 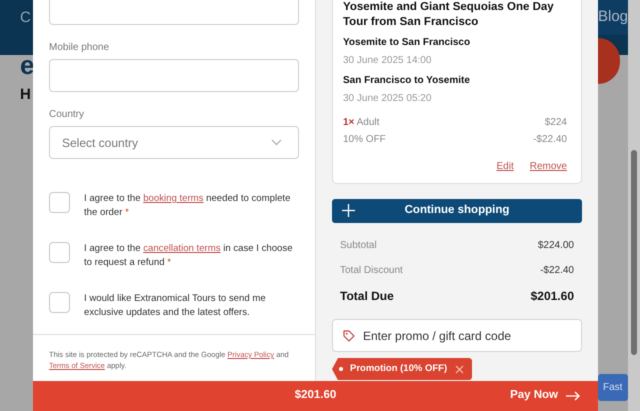 What do you see at coordinates (67, 115) in the screenshot?
I see `field-label: Country` at bounding box center [67, 115].